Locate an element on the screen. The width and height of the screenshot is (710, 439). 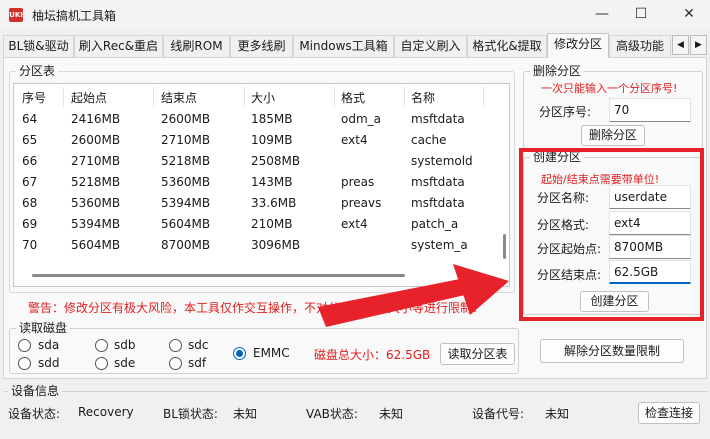
tab-flash-rec-reboot: 刷入Rec&重启 is located at coordinates (118, 46).